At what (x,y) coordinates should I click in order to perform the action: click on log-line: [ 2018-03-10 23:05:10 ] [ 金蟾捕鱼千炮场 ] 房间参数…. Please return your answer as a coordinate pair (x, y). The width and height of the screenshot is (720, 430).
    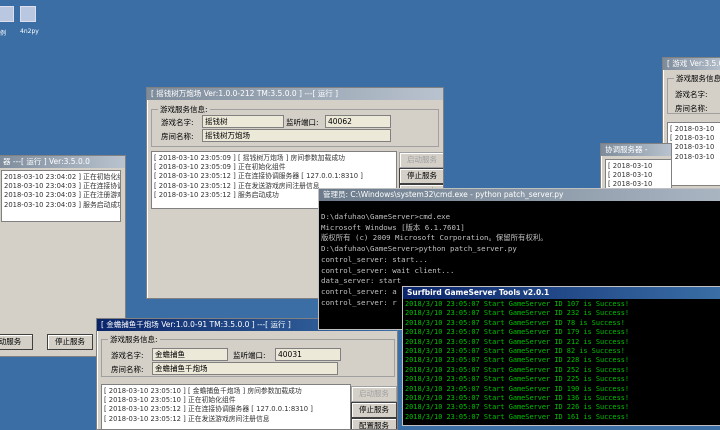
    Looking at the image, I should click on (203, 391).